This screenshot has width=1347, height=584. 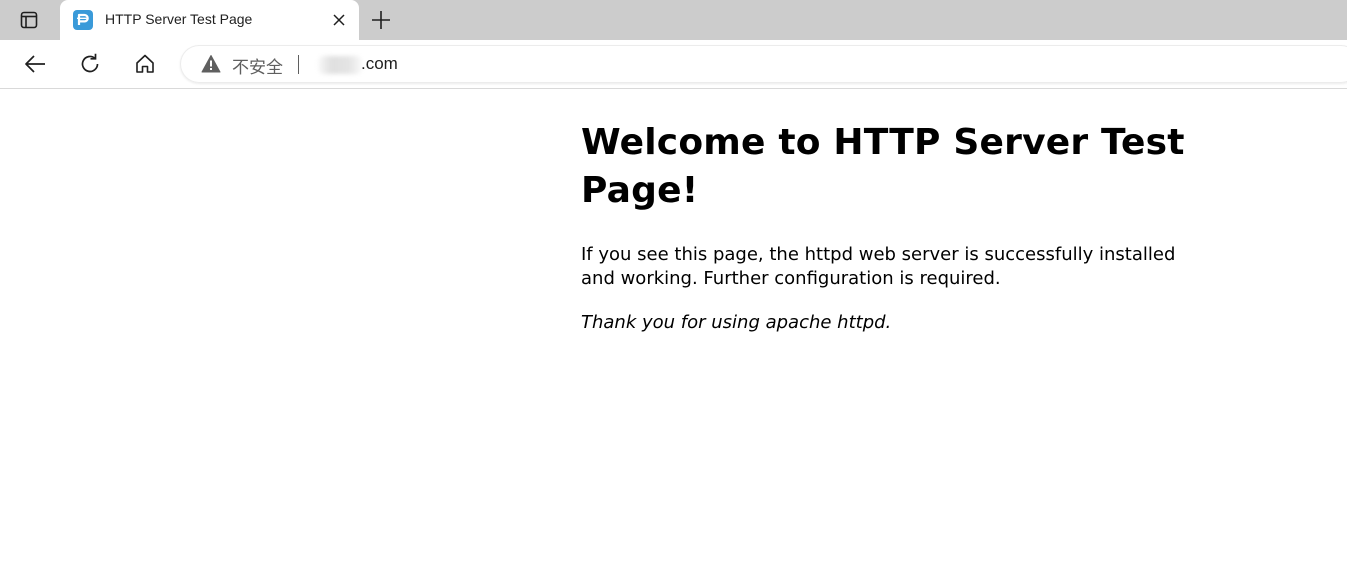 What do you see at coordinates (211, 64) in the screenshot?
I see `warning-triangle-icon` at bounding box center [211, 64].